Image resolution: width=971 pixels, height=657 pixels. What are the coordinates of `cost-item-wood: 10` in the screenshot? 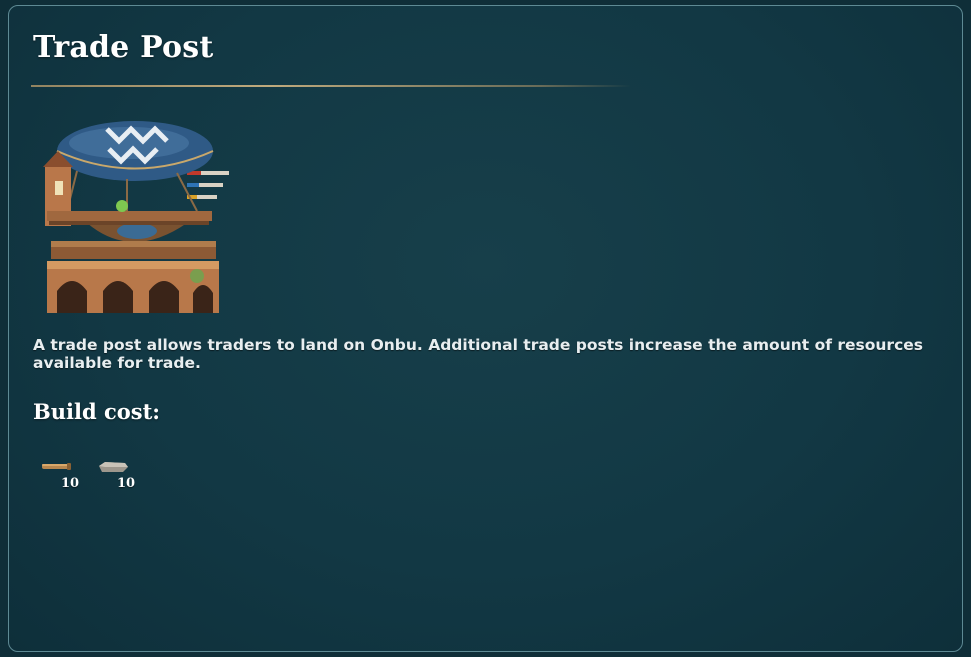 It's located at (60, 474).